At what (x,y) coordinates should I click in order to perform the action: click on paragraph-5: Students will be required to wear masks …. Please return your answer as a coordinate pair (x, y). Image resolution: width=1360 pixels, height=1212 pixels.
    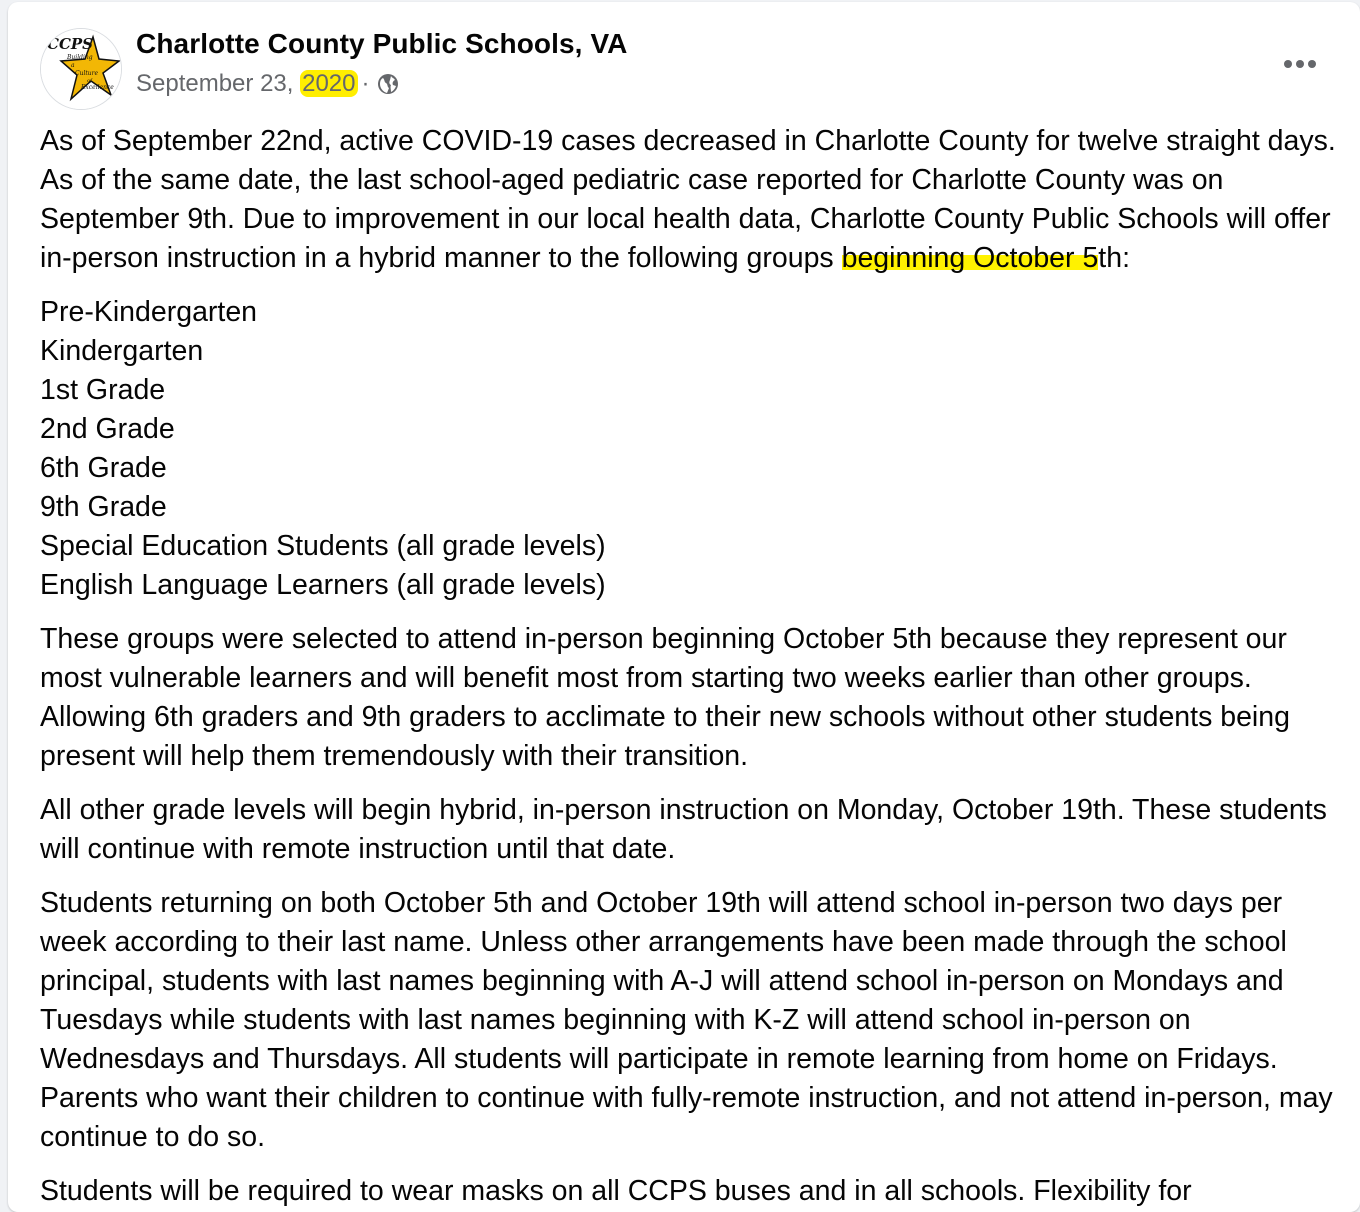
    Looking at the image, I should click on (616, 1191).